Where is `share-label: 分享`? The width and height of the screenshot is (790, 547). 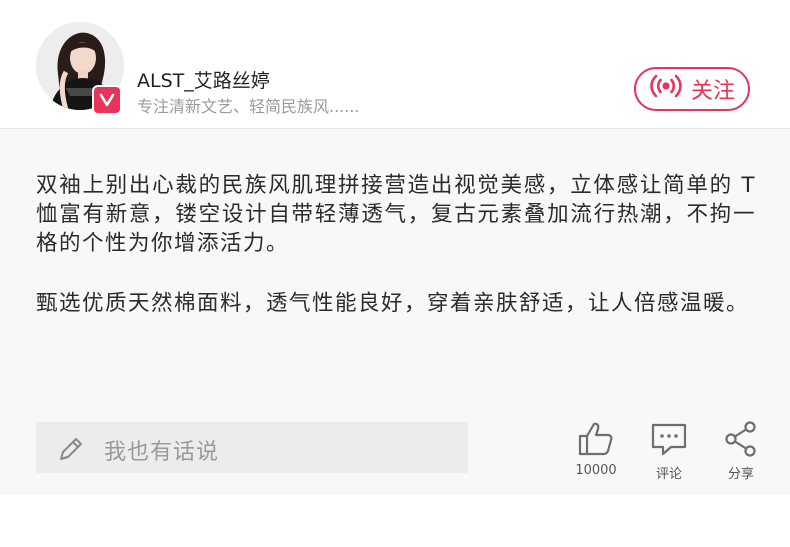
share-label: 分享 is located at coordinates (740, 474).